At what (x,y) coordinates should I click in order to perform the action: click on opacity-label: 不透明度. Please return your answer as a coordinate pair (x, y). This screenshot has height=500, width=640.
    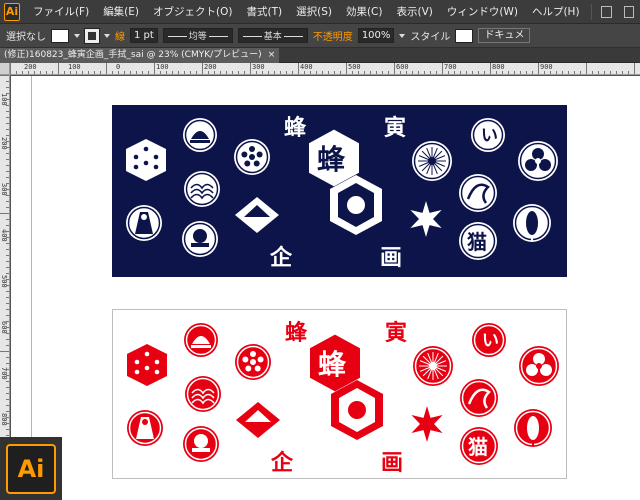
    Looking at the image, I should click on (333, 35).